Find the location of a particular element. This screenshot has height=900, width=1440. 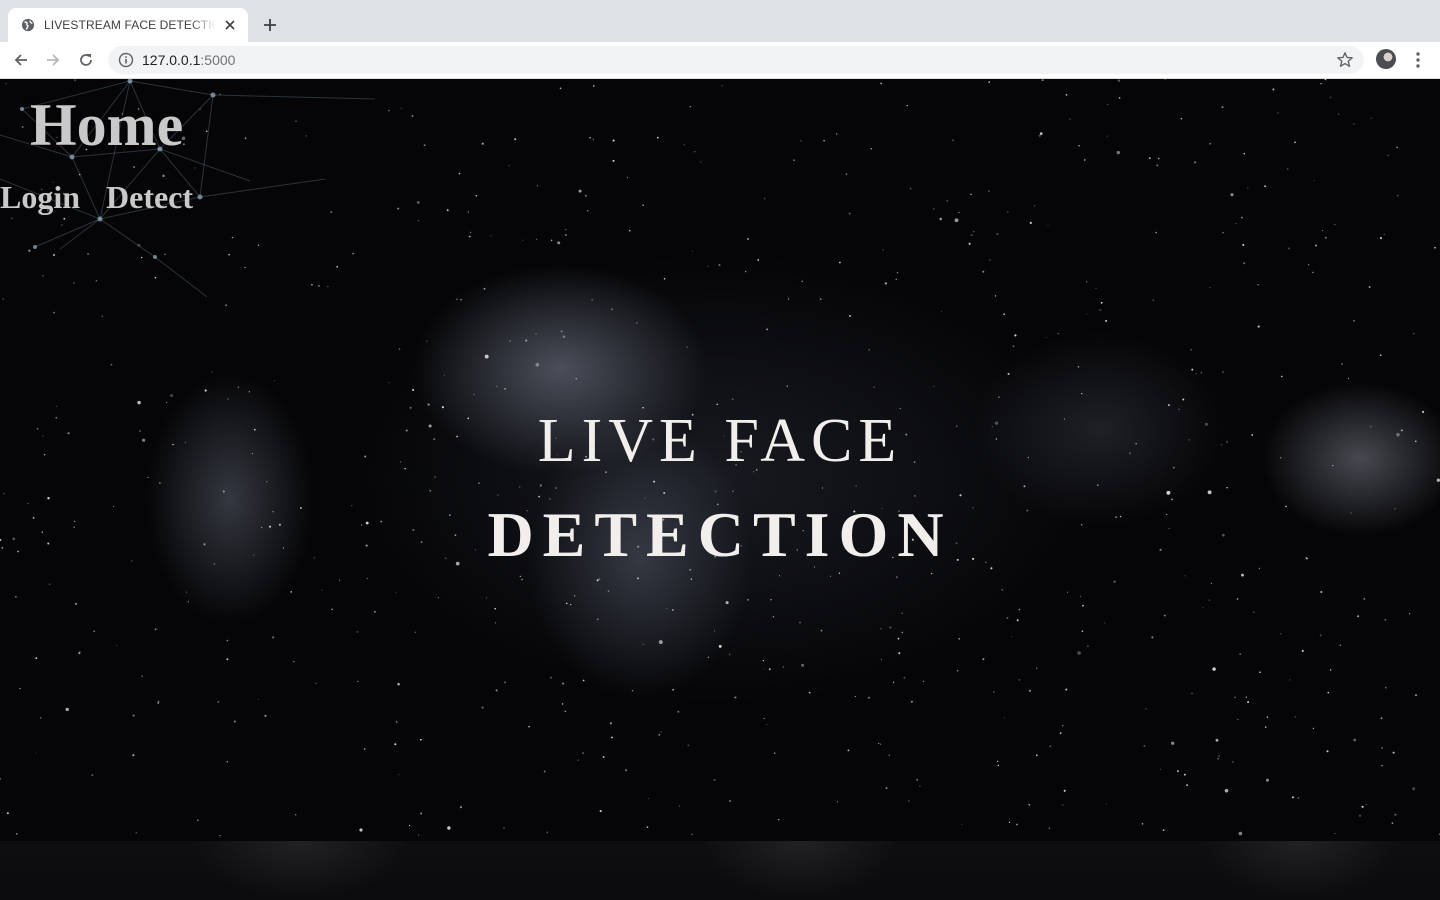

kebab-menu-icon is located at coordinates (1418, 60).